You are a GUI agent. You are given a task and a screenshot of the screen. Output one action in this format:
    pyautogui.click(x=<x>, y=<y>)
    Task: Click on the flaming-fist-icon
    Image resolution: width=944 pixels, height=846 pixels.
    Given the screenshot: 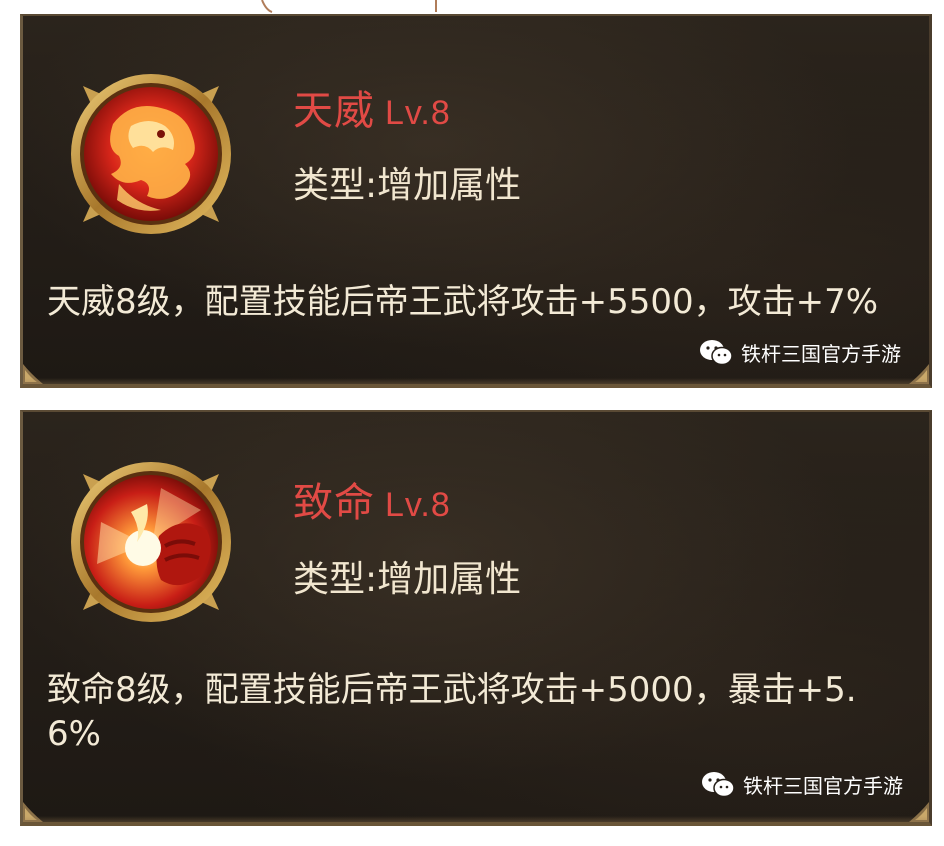 What is the action you would take?
    pyautogui.click(x=151, y=542)
    